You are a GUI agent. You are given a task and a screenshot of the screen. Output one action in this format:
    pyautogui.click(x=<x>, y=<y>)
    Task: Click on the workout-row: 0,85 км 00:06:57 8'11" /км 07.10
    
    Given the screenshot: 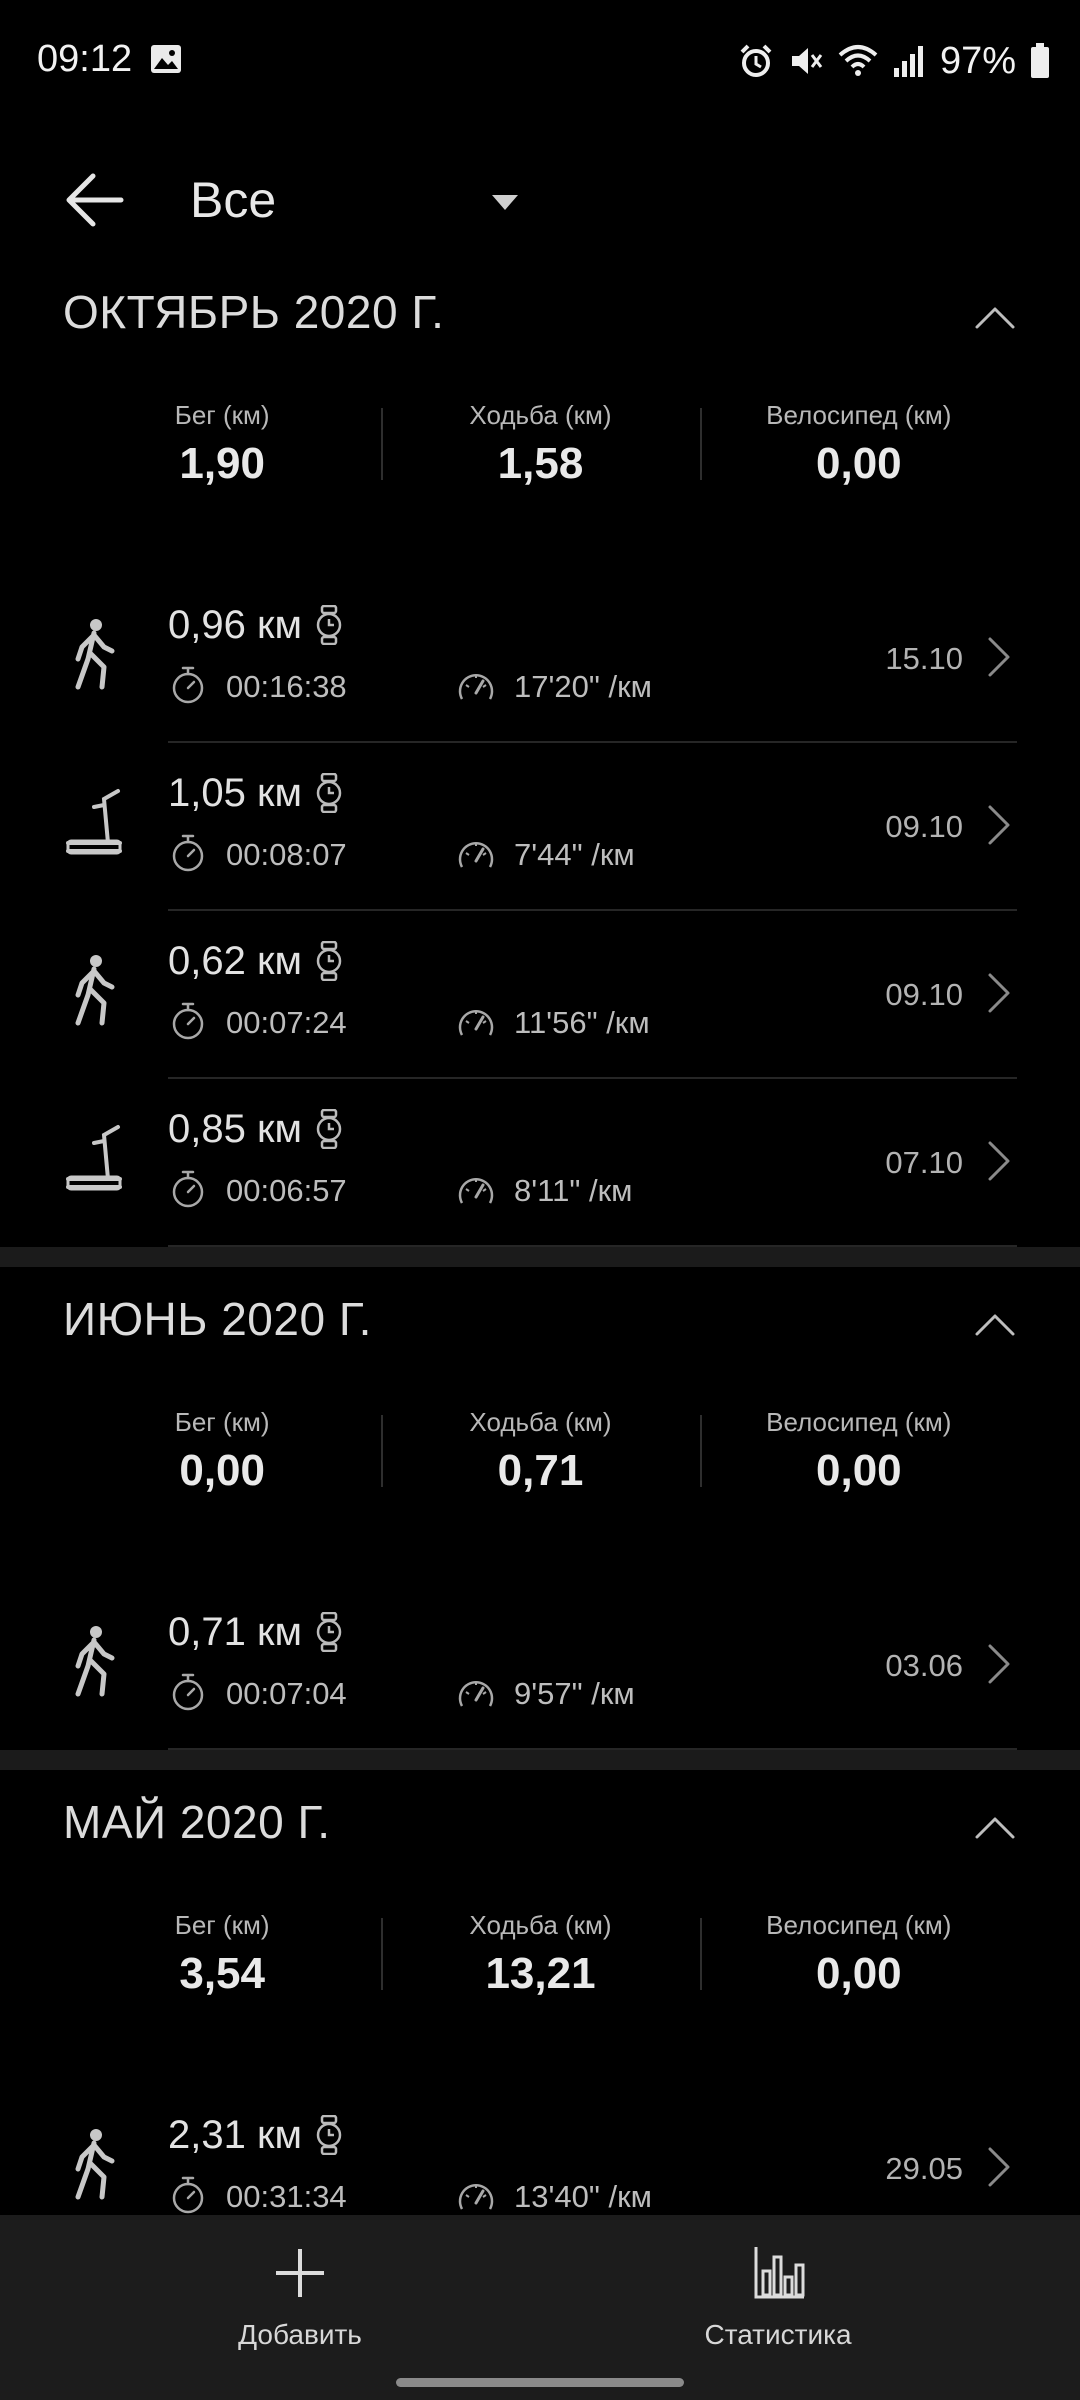 What is the action you would take?
    pyautogui.click(x=540, y=1163)
    